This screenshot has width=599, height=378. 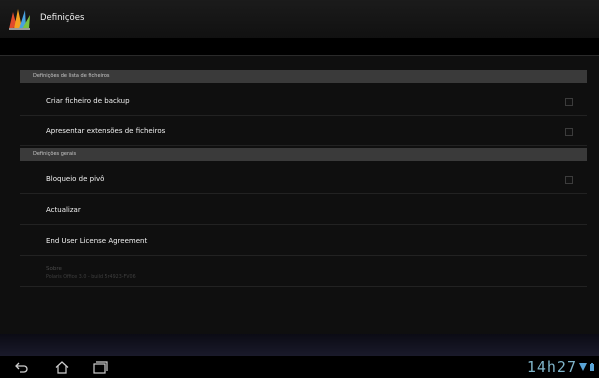 What do you see at coordinates (303, 241) in the screenshot?
I see `setting-eula: End User License Agreement` at bounding box center [303, 241].